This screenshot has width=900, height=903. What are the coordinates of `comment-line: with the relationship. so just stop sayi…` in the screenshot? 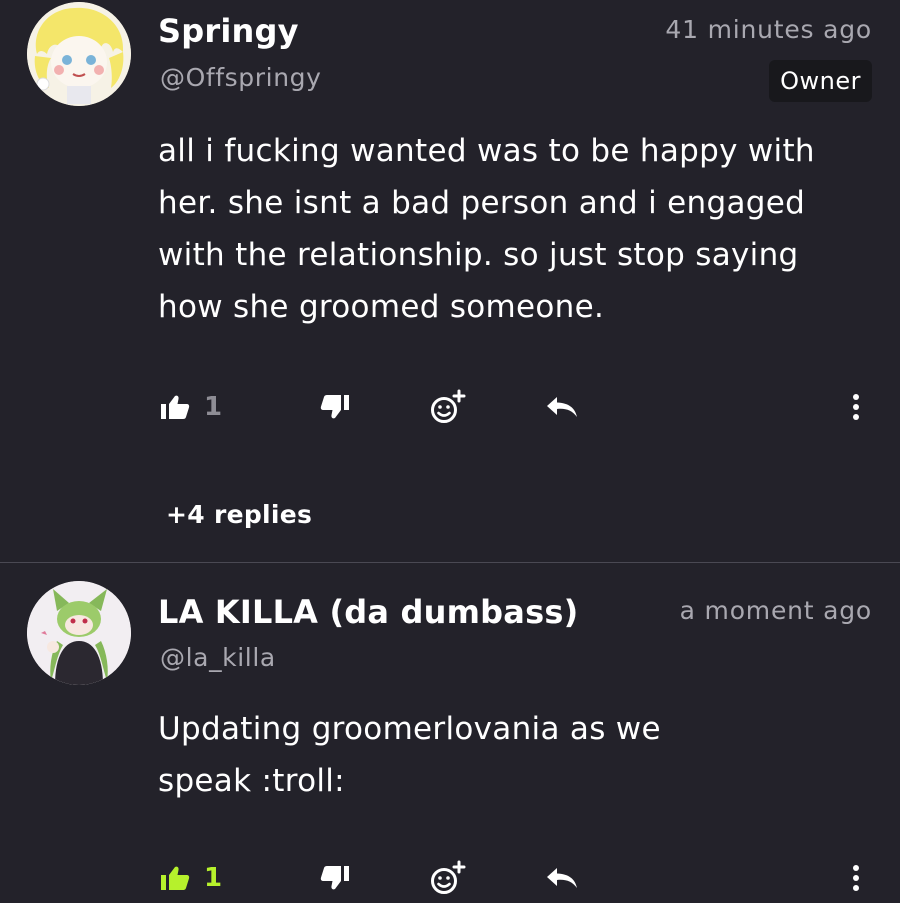 It's located at (478, 255).